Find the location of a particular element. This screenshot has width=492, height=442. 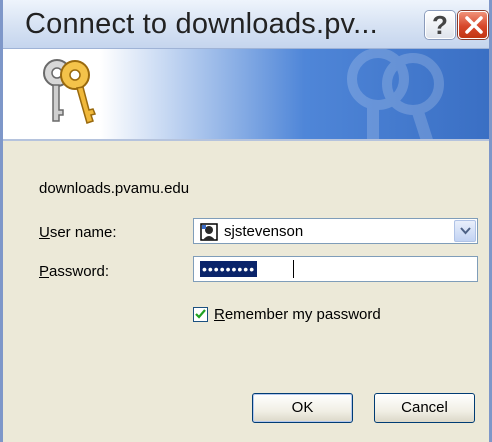

user-name-value: sjstevenson is located at coordinates (264, 231).